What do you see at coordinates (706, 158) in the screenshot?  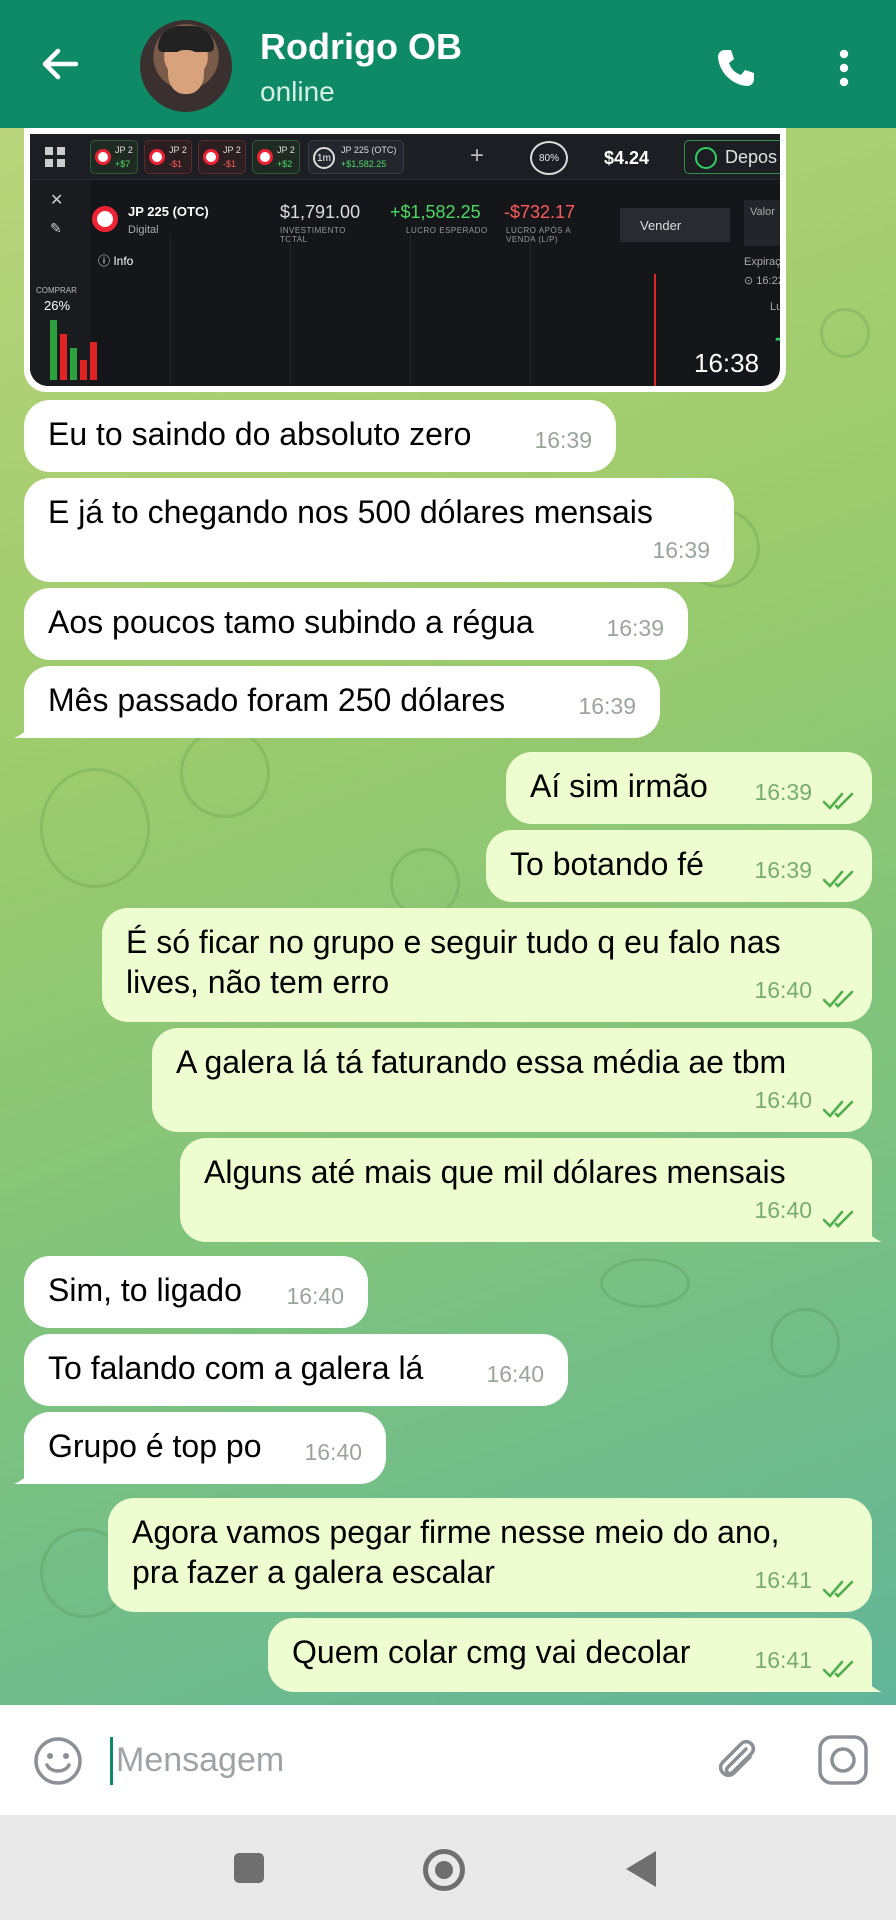 I see `deposit-icon` at bounding box center [706, 158].